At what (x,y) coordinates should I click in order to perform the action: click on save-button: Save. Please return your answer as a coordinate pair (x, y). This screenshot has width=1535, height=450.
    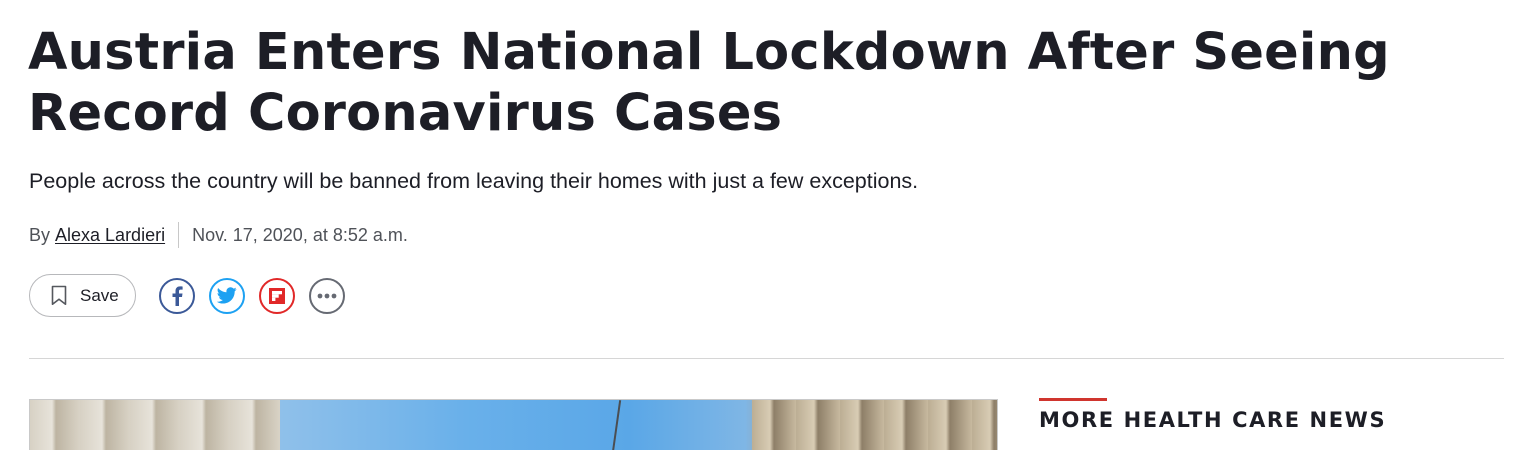
    Looking at the image, I should click on (82, 295).